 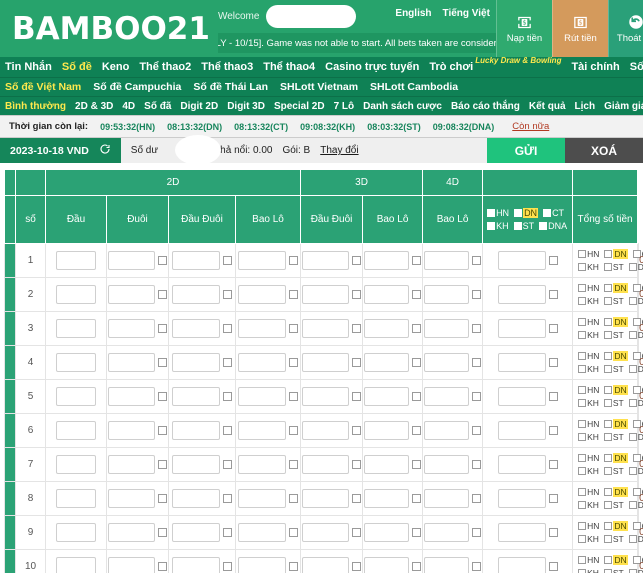 I want to click on checkbox-2d-bao-lo-icon, so click(x=357, y=328).